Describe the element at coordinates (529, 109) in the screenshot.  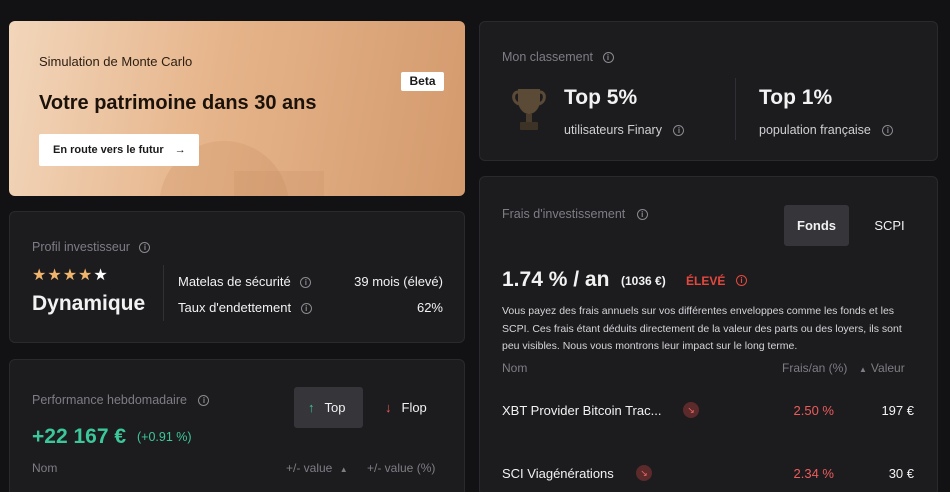
I see `trophy-icon` at that location.